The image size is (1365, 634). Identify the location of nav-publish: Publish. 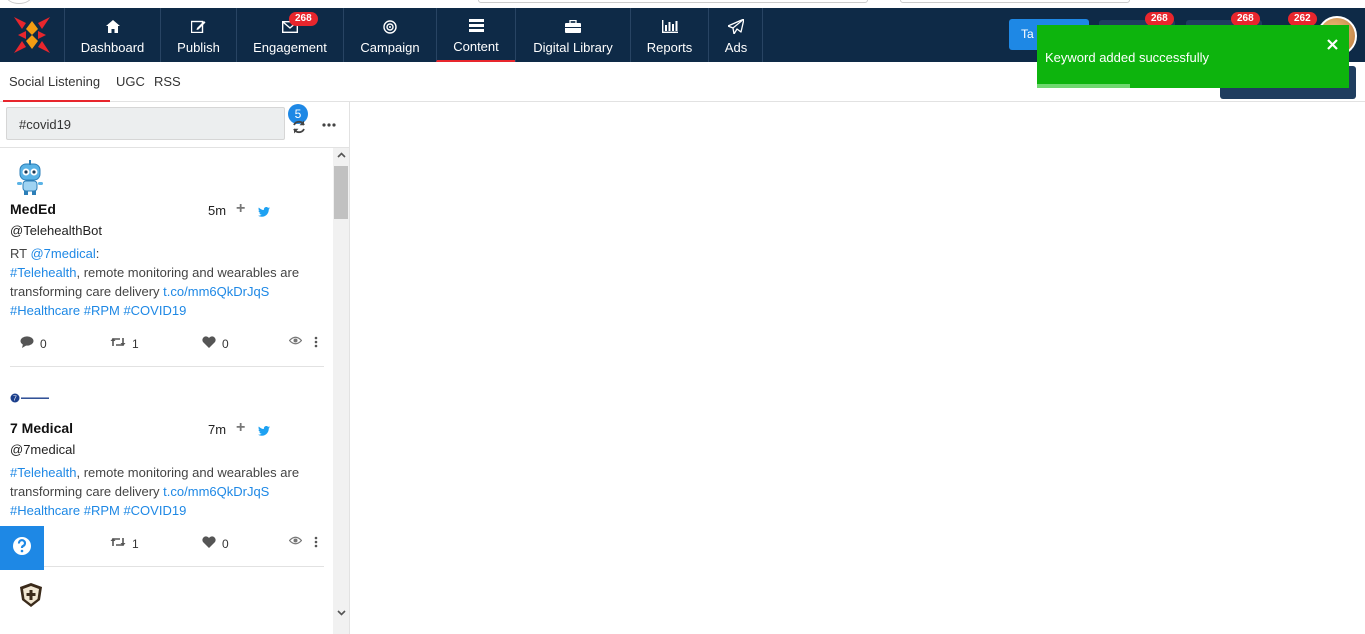
(198, 35).